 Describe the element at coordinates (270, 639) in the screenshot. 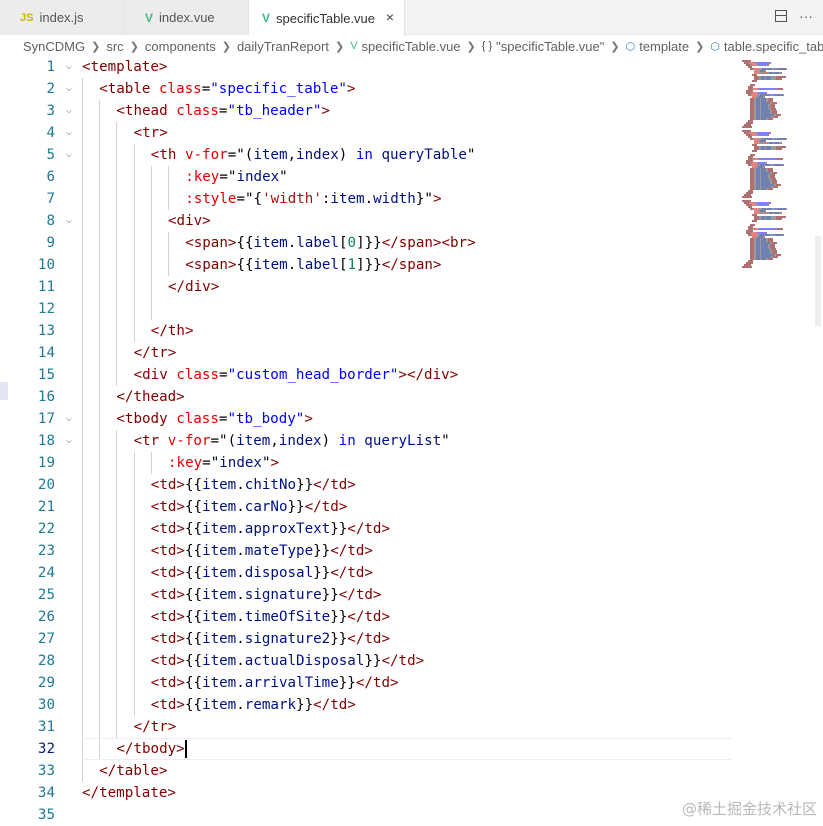

I see `code-text: <td>{{item.signature2}}</td>` at that location.